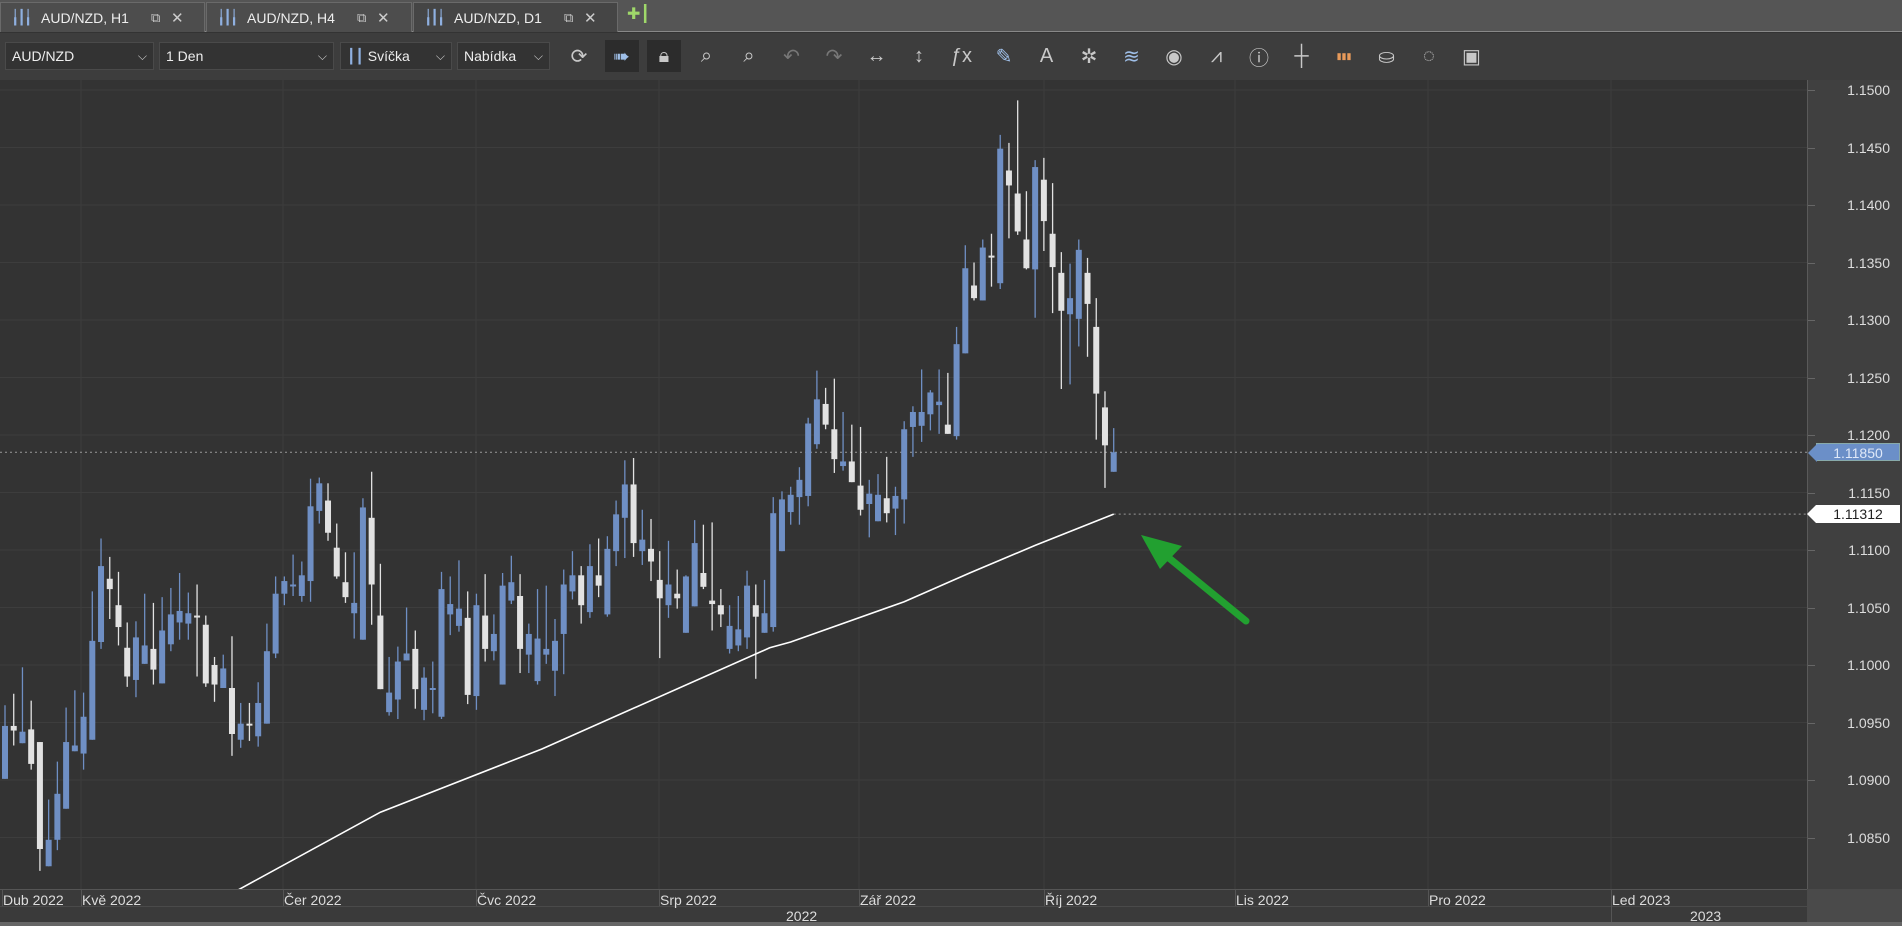  Describe the element at coordinates (1302, 56) in the screenshot. I see `crosshair-icon: ┼` at that location.